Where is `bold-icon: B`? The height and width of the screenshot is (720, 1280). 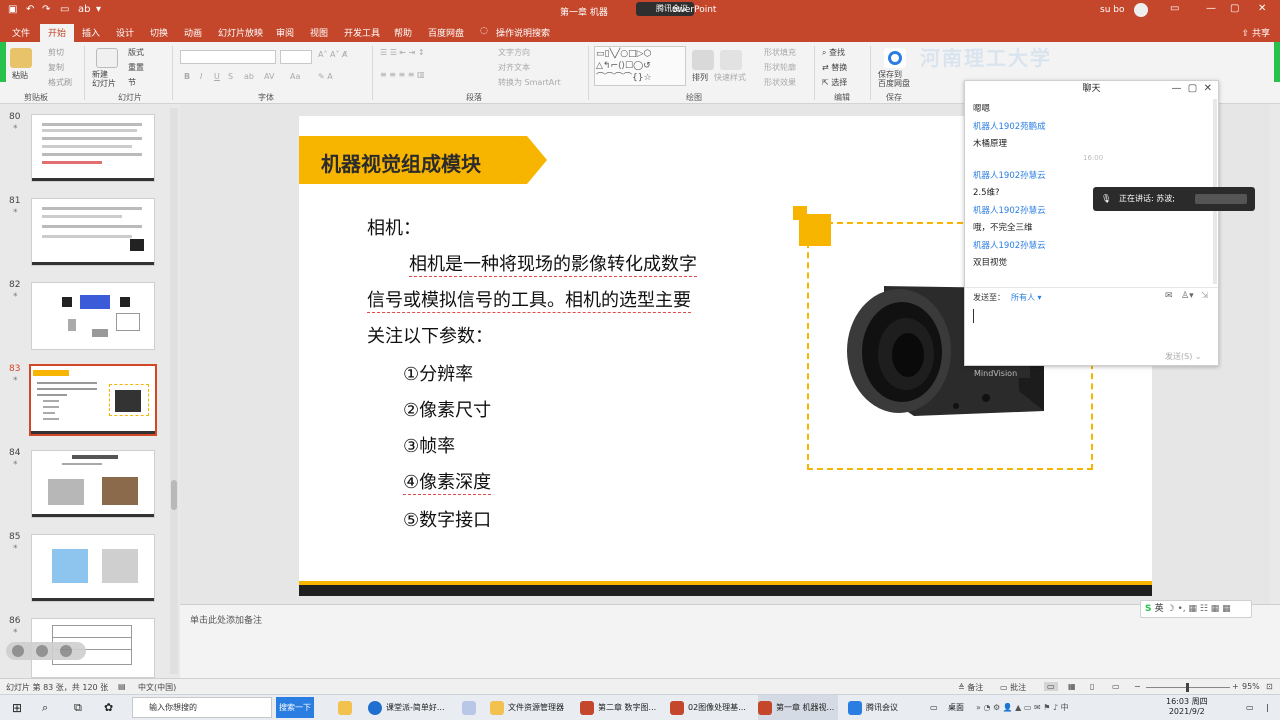
bold-icon: B is located at coordinates (187, 76).